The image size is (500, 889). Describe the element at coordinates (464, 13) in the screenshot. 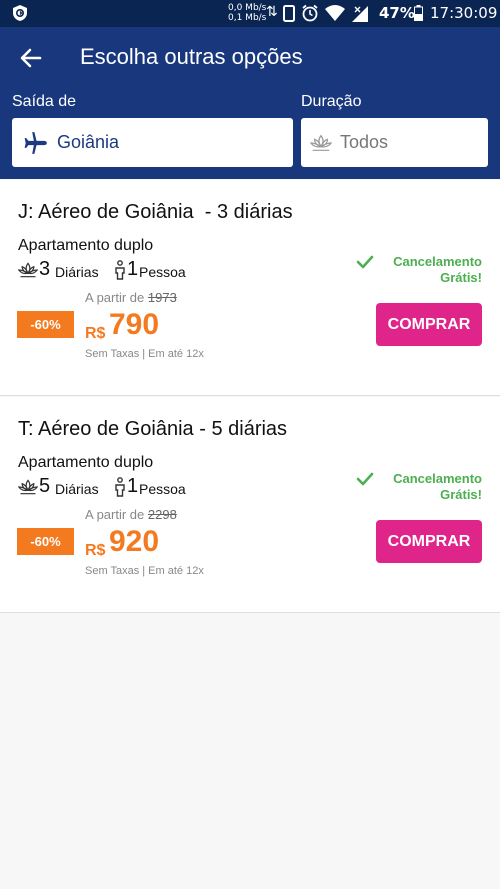

I see `clock: 17:30:09` at that location.